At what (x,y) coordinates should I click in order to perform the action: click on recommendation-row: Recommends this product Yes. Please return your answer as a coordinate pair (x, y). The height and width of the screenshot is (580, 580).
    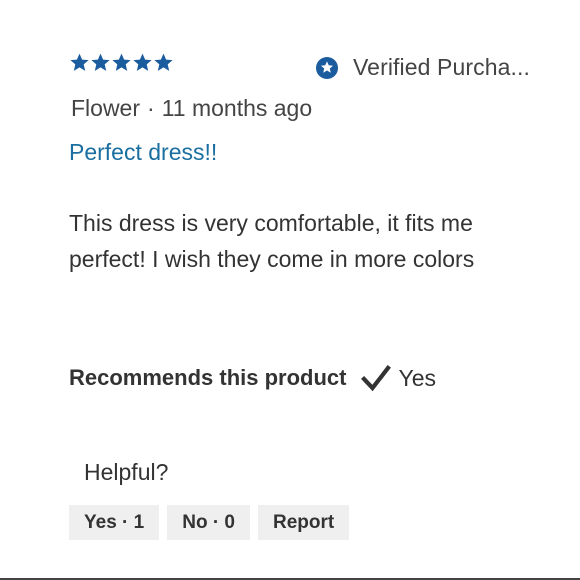
    Looking at the image, I should click on (252, 378).